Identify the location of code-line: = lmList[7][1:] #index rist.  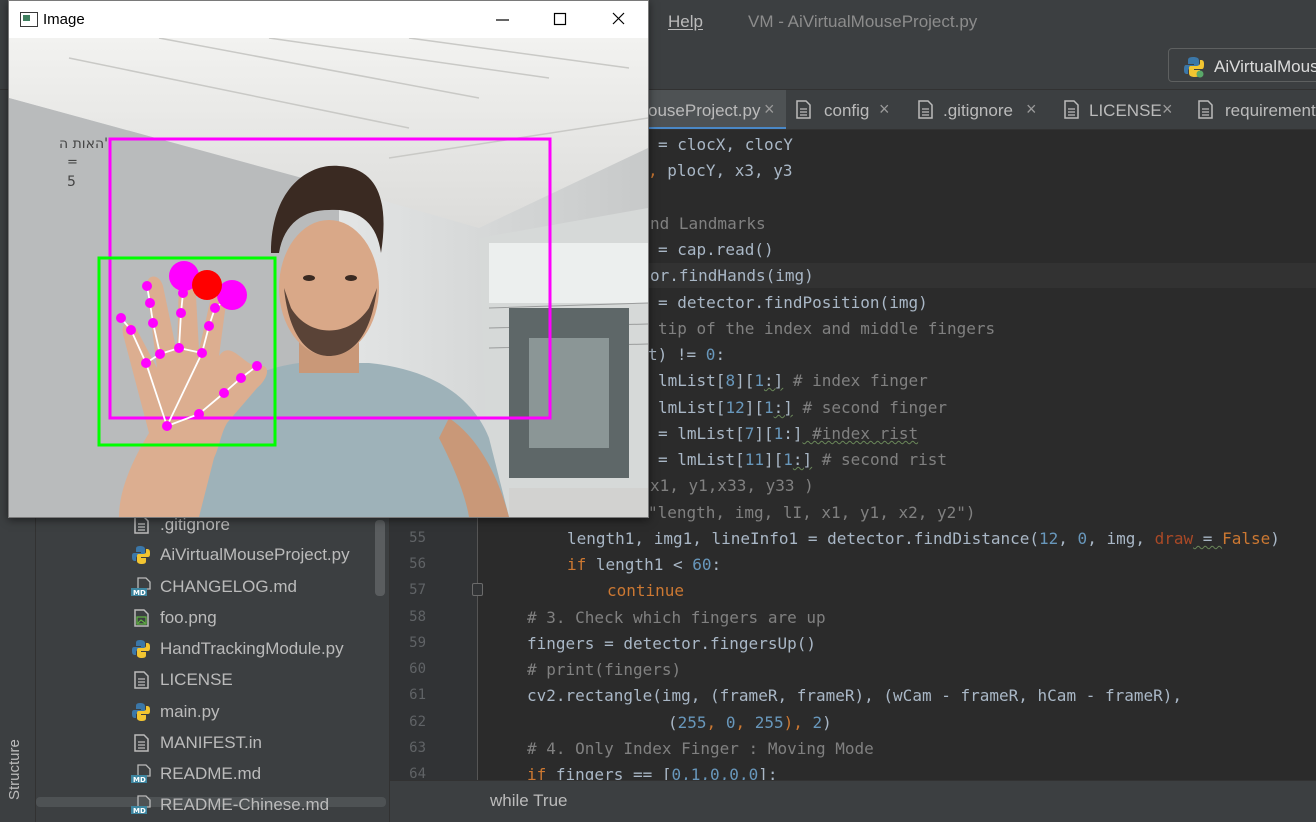
(788, 433).